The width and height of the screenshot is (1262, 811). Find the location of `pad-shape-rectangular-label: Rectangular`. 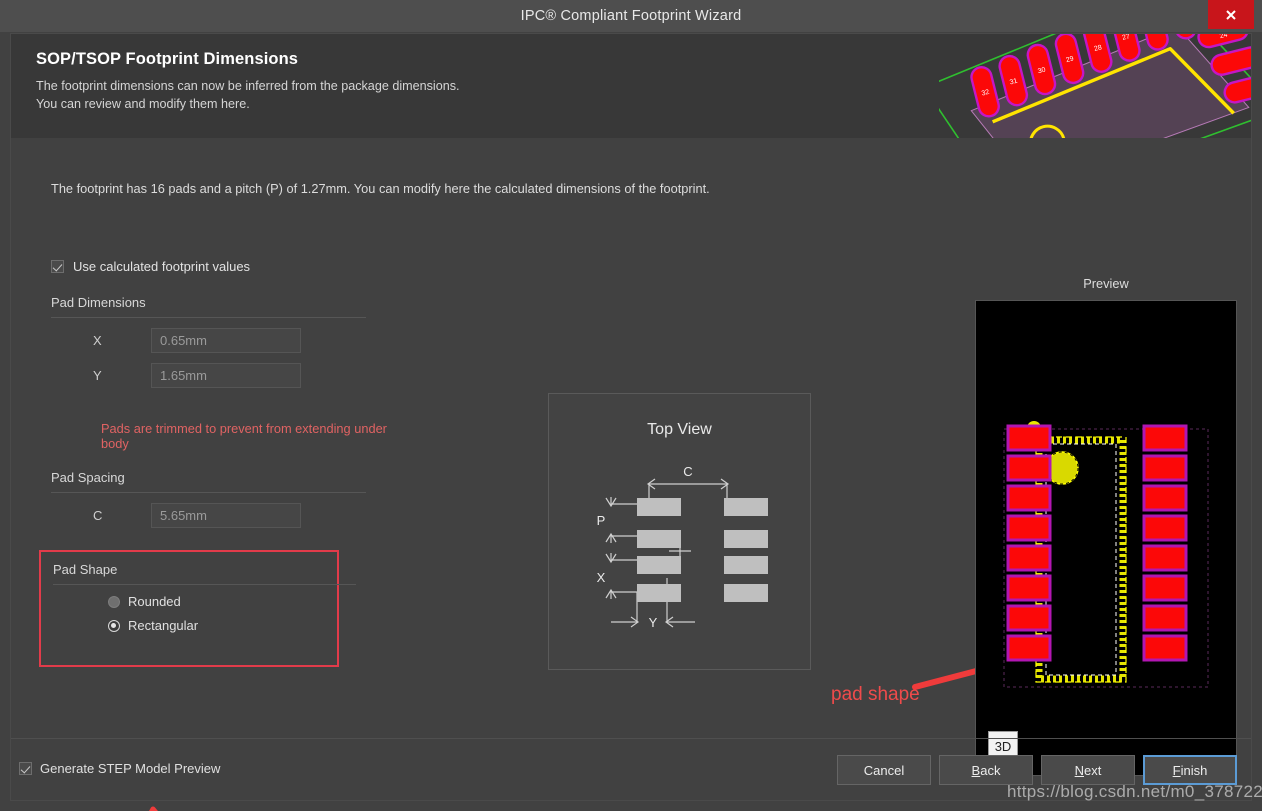

pad-shape-rectangular-label: Rectangular is located at coordinates (163, 625).